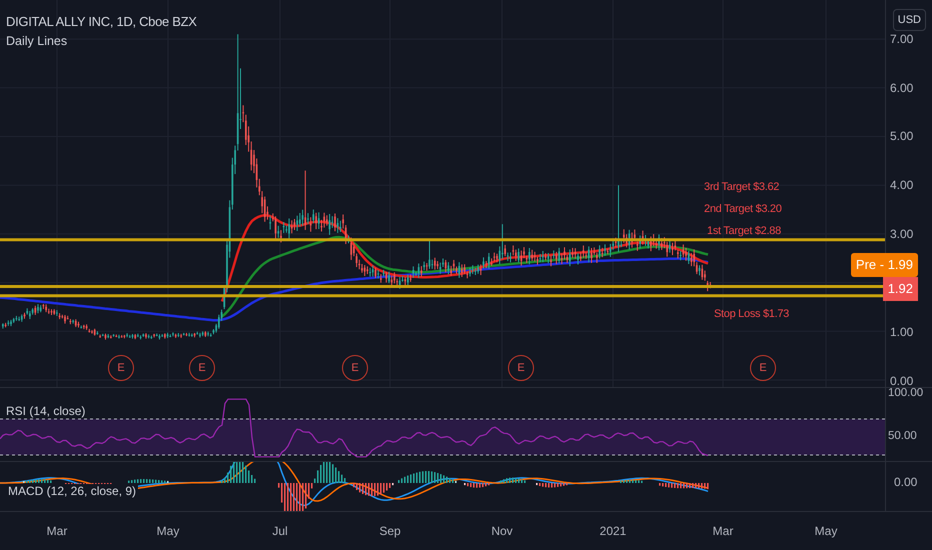 This screenshot has height=550, width=932. What do you see at coordinates (752, 314) in the screenshot?
I see `price-annotation: Stop Loss $1.73` at bounding box center [752, 314].